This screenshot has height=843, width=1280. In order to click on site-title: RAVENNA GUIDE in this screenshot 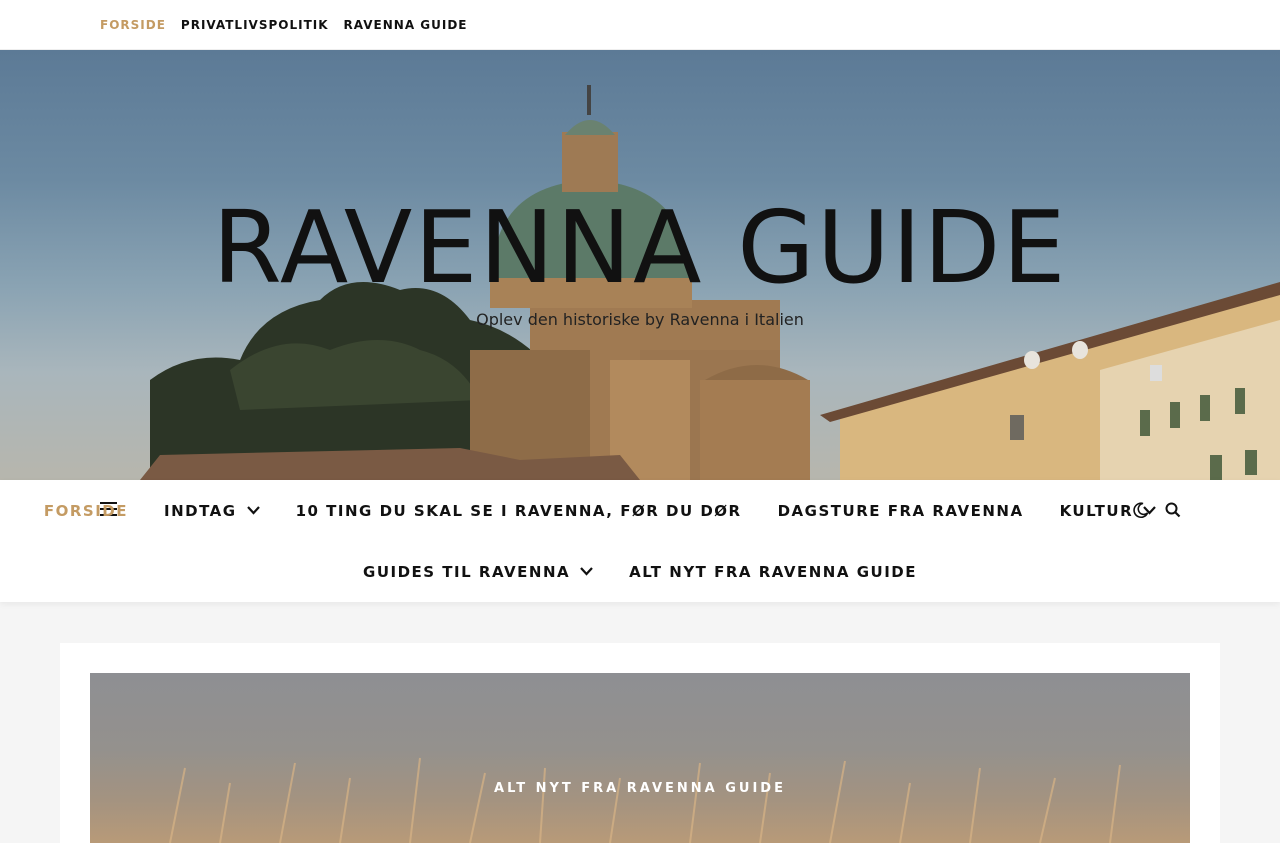, I will do `click(640, 248)`.